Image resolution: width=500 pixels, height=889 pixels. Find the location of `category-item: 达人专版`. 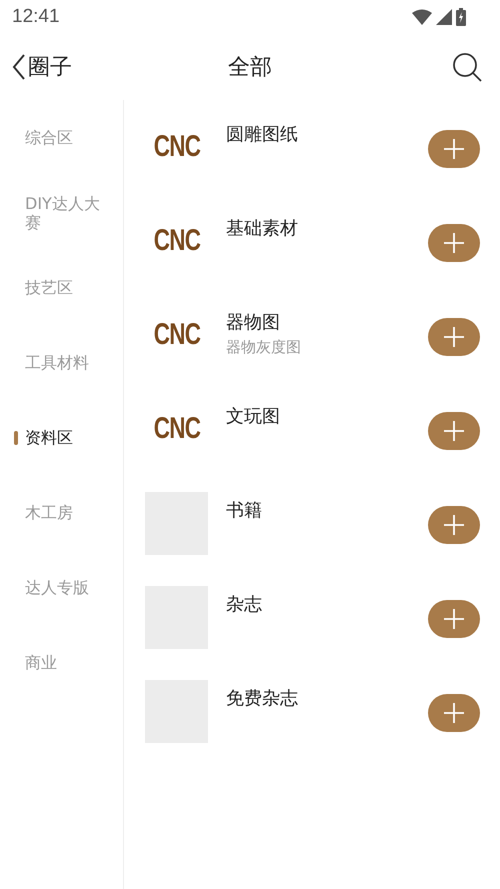

category-item: 达人专版 is located at coordinates (61, 587).